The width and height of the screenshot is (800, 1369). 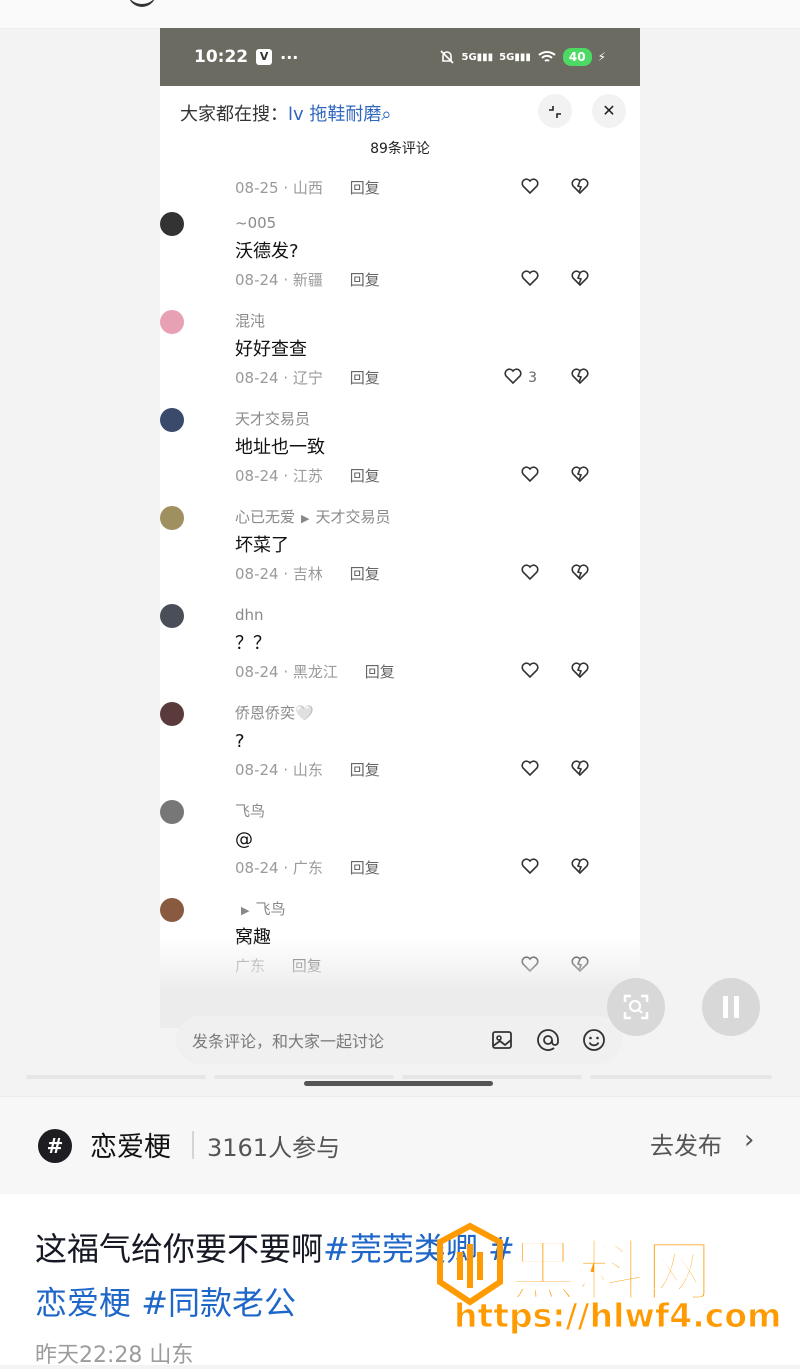 What do you see at coordinates (400, 983) in the screenshot?
I see `bottom-fade` at bounding box center [400, 983].